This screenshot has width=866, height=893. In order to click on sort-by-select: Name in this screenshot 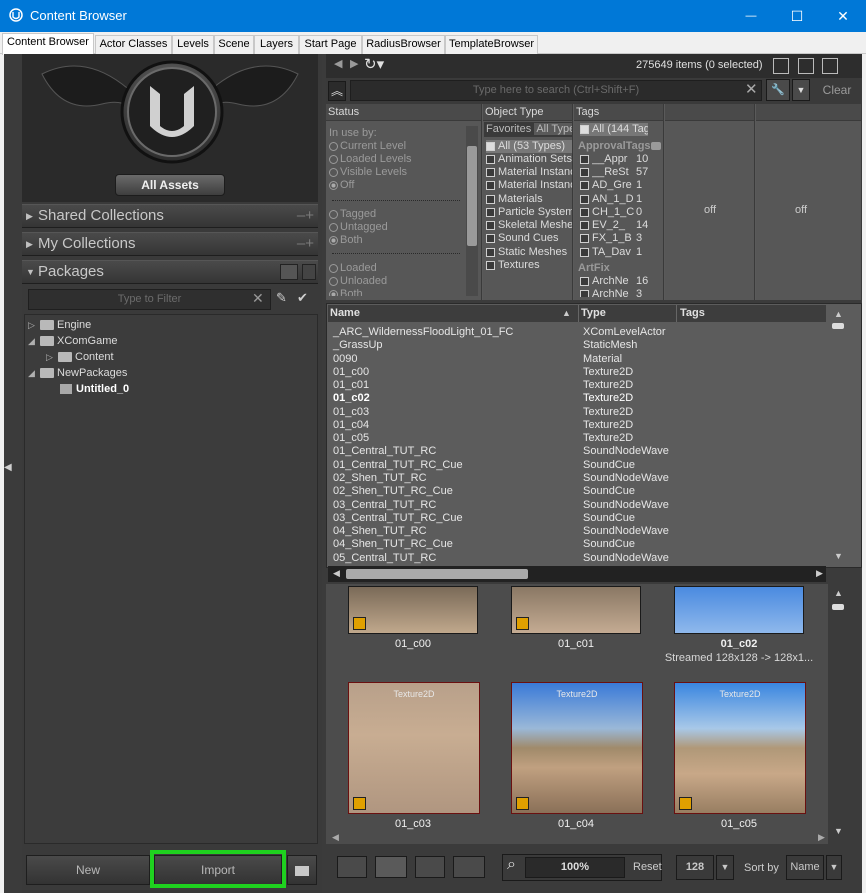, I will do `click(805, 867)`.